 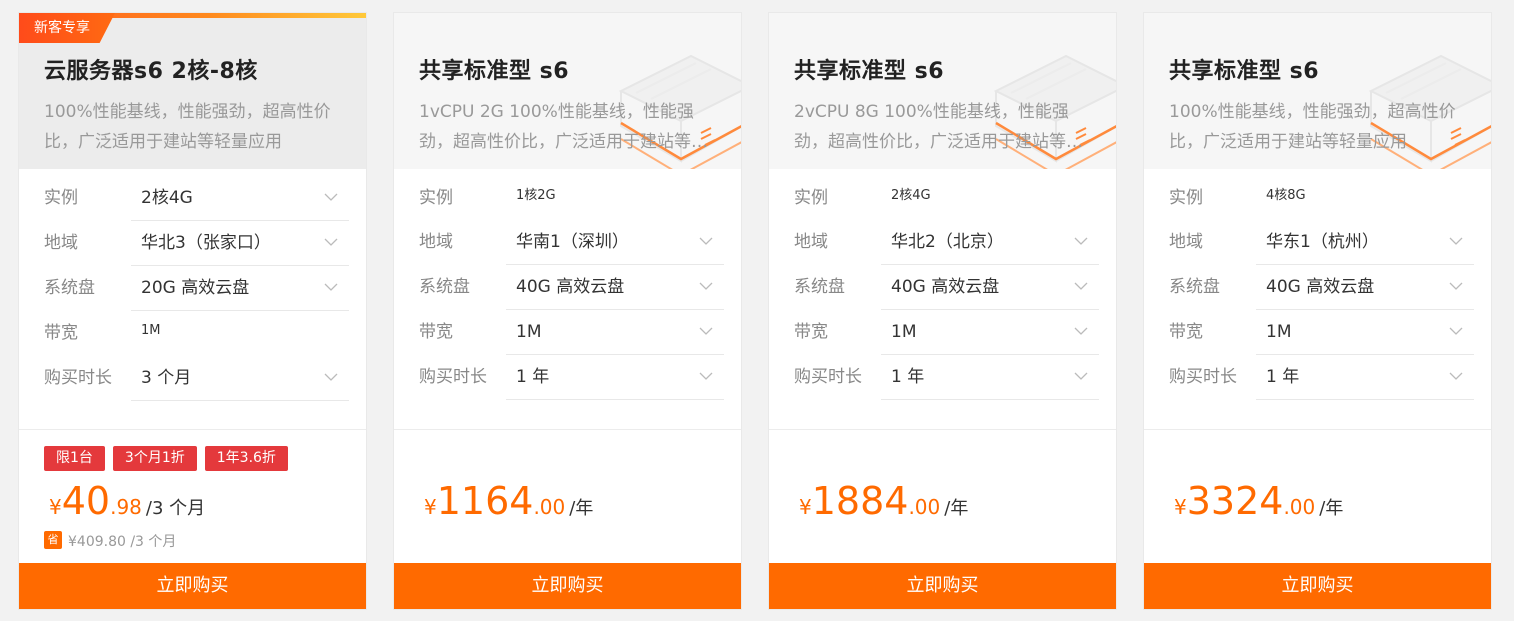 I want to click on saving-info: 省 ¥409.80 /3 个月, so click(x=110, y=540).